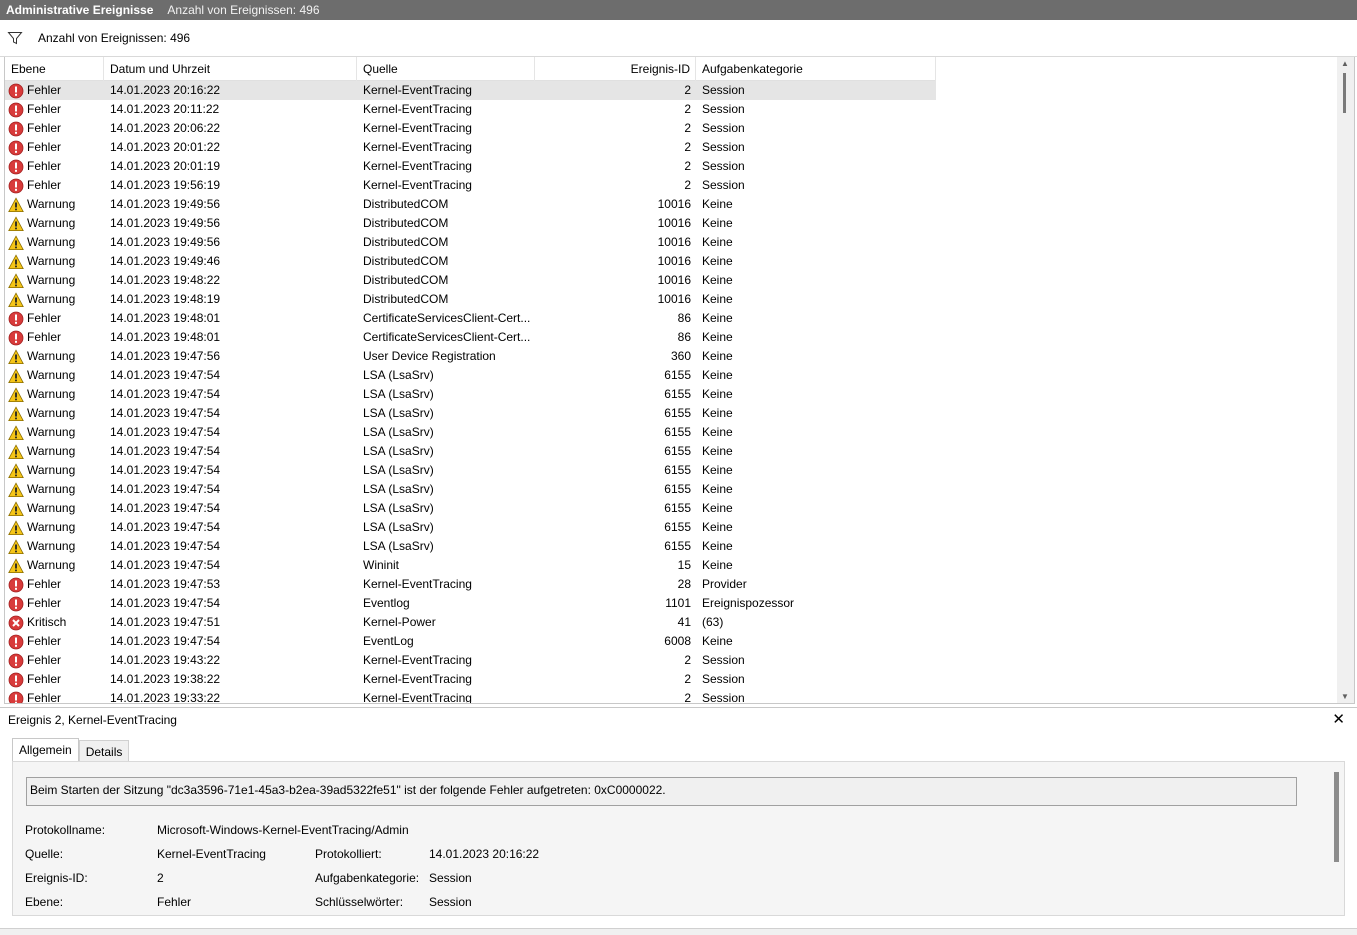 Image resolution: width=1357 pixels, height=935 pixels. What do you see at coordinates (160, 878) in the screenshot?
I see `ereignis-id-value: 2` at bounding box center [160, 878].